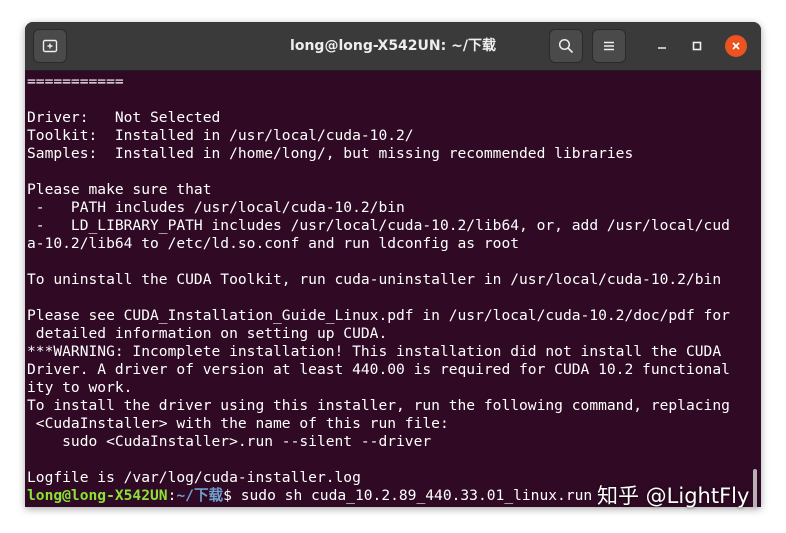  What do you see at coordinates (232, 495) in the screenshot?
I see `prompt-symbol: $` at bounding box center [232, 495].